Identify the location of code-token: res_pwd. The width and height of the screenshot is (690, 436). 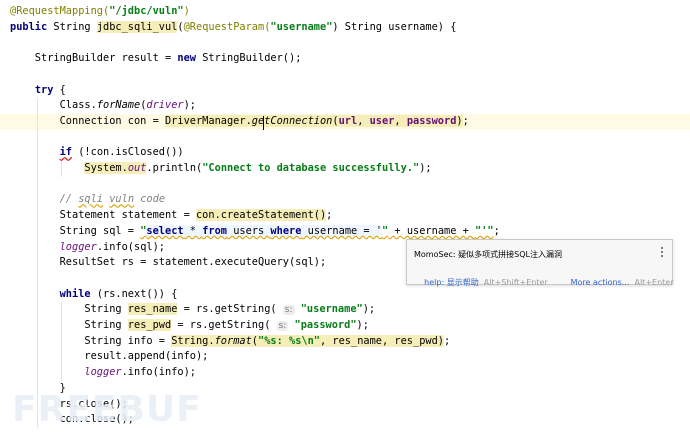
(149, 325).